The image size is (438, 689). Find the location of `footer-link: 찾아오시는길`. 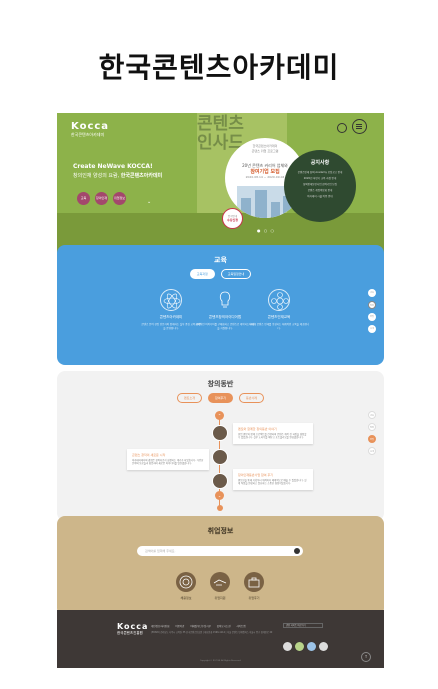

footer-link: 찾아오시는길 is located at coordinates (224, 626).